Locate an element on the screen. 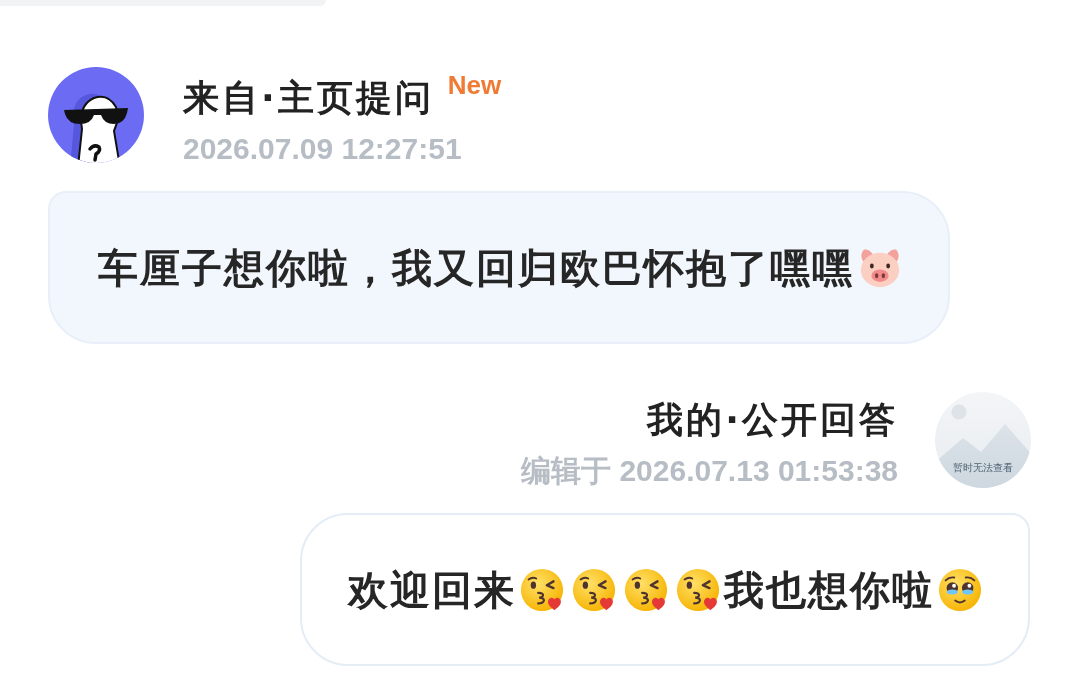  timestamp: 编辑于 2026.07.13 01:53:38 is located at coordinates (709, 471).